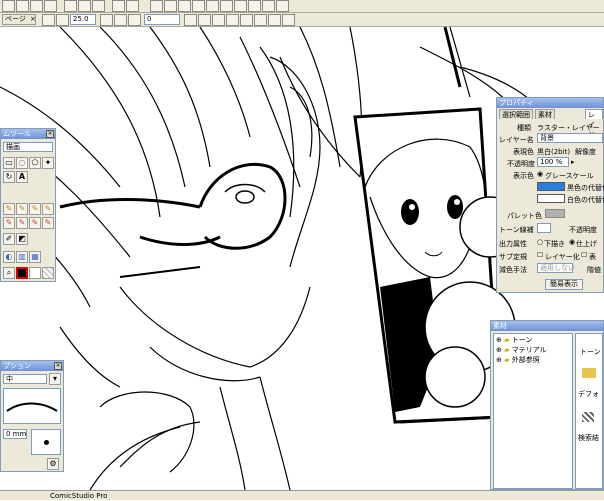 This screenshot has width=604, height=501. Describe the element at coordinates (226, 6) in the screenshot. I see `guide-icon` at that location.